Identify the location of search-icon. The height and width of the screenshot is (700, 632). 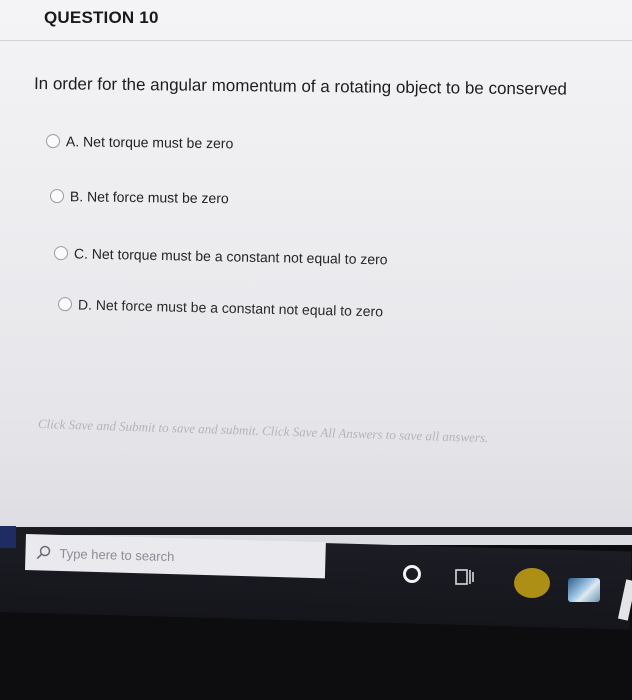
(43, 552).